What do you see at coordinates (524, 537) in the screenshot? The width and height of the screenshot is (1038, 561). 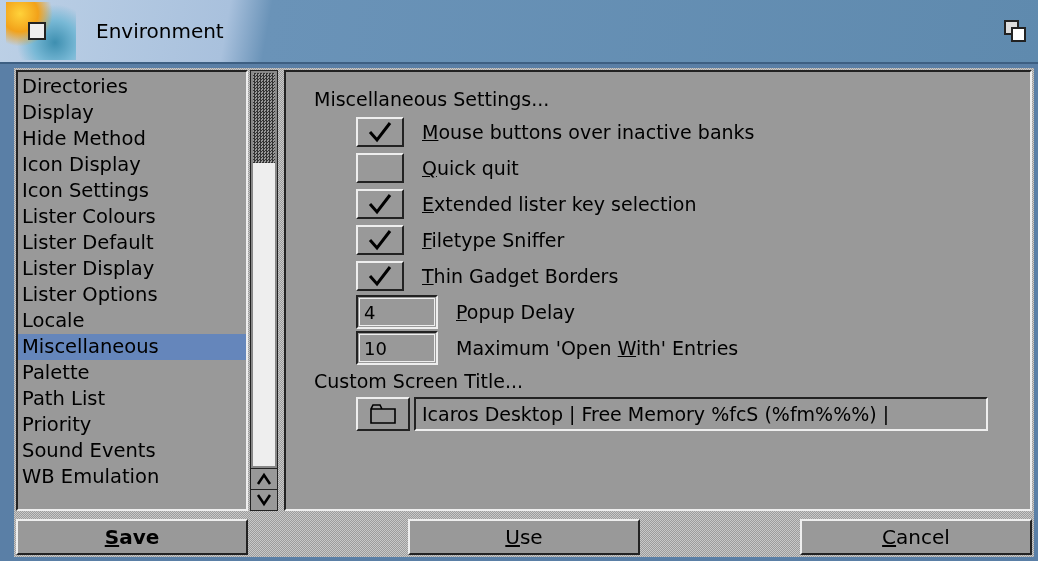 I see `dialog-button: Use` at bounding box center [524, 537].